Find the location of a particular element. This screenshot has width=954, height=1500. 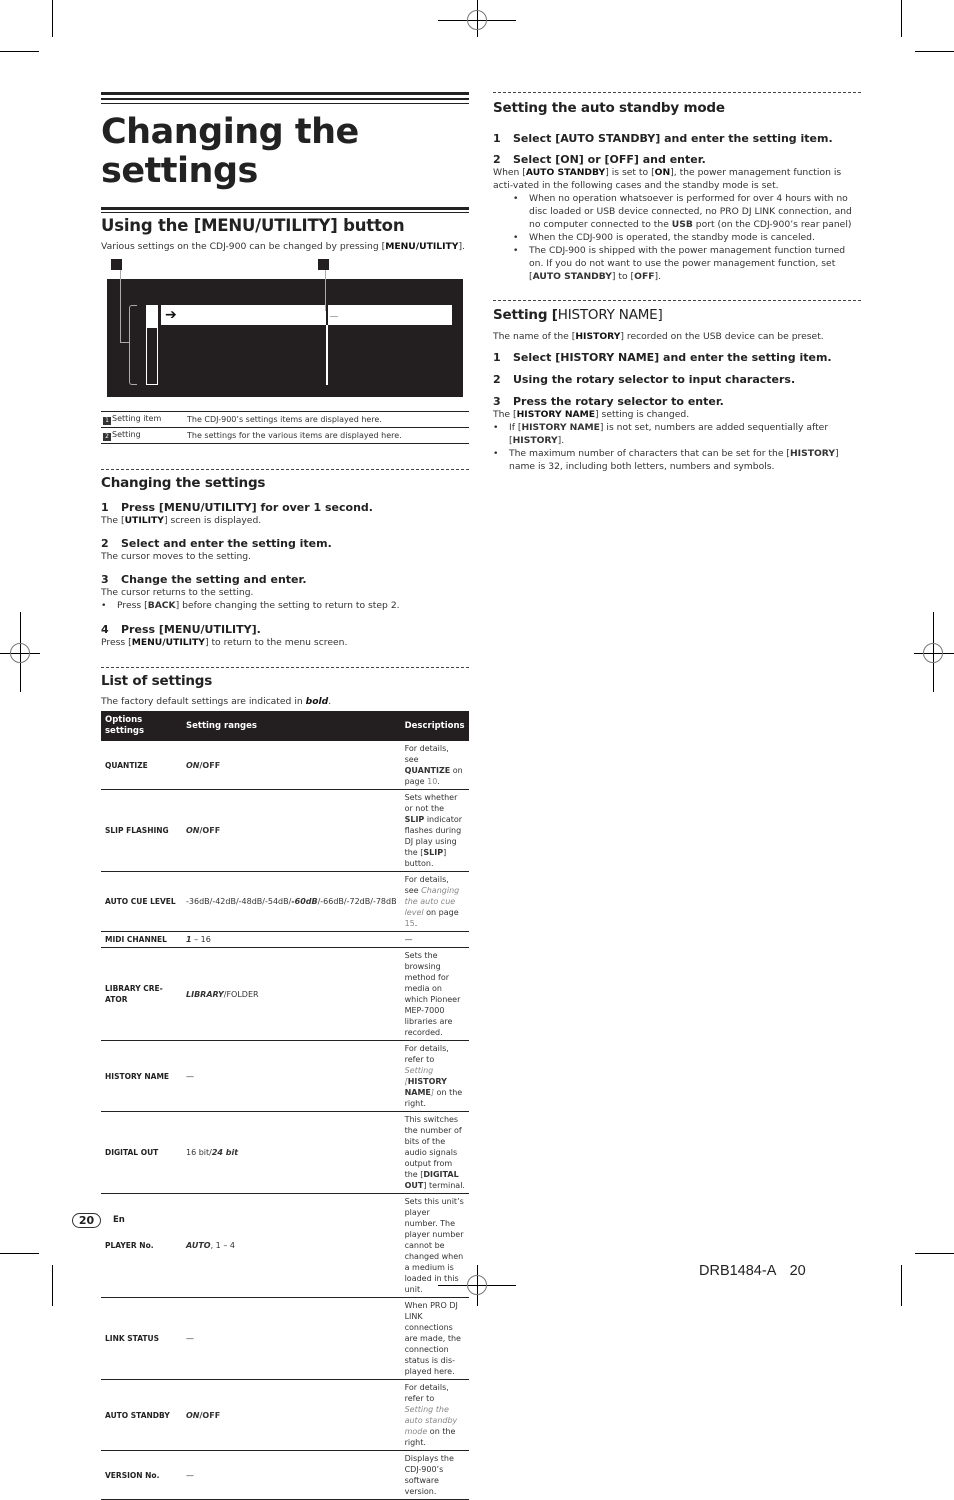

text: ] setting is changed. is located at coordinates (642, 414).